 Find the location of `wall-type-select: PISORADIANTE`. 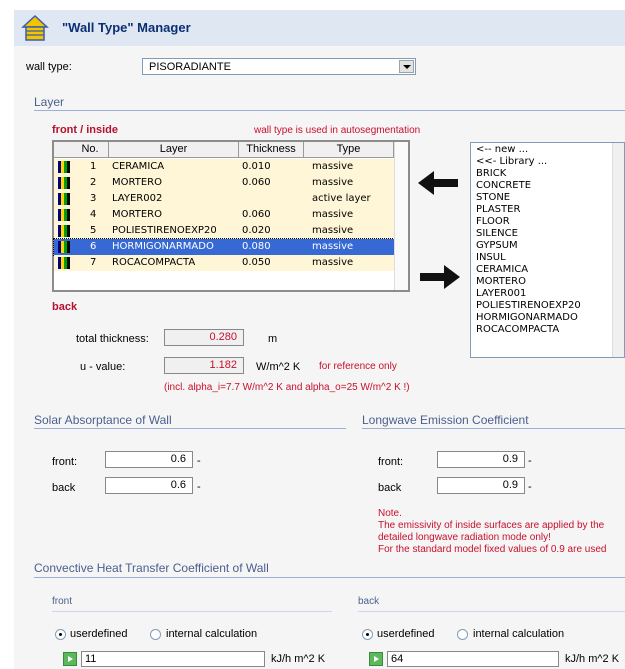

wall-type-select: PISORADIANTE is located at coordinates (279, 66).